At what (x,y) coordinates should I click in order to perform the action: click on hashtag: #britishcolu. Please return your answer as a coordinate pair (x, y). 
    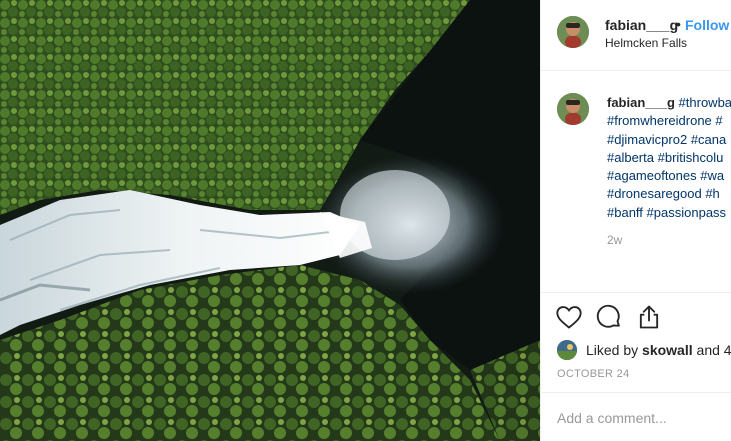
    Looking at the image, I should click on (691, 157).